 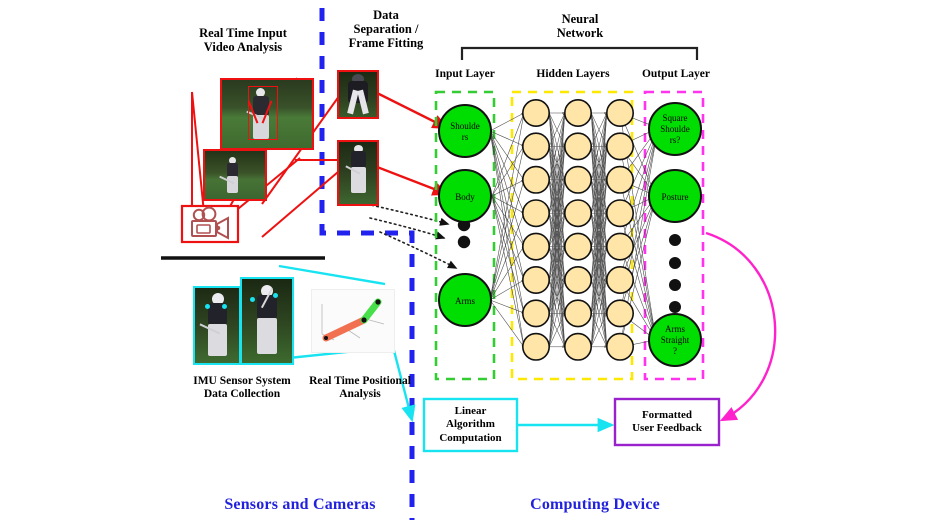 What do you see at coordinates (580, 19) in the screenshot?
I see `label-neural-network-line1: Neural` at bounding box center [580, 19].